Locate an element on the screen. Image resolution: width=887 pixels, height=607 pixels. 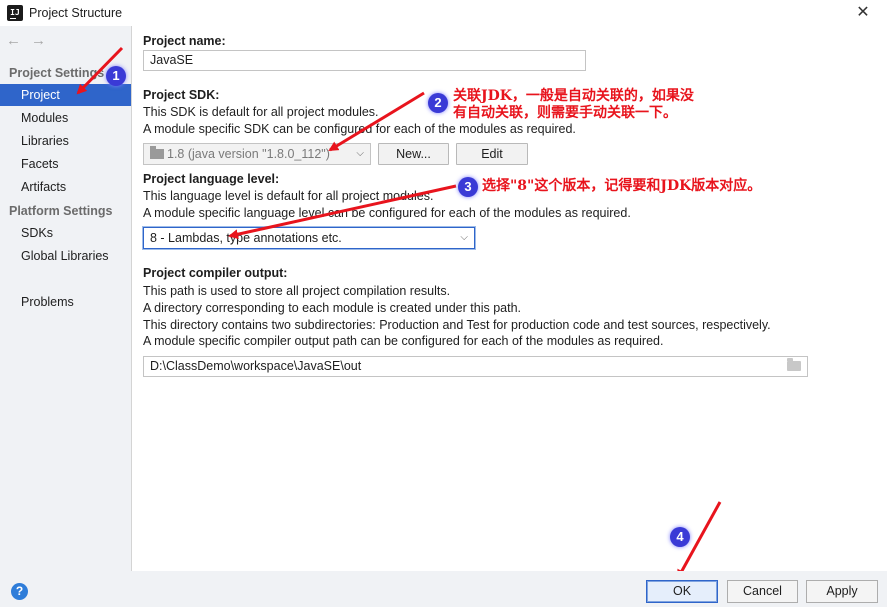
apply-button: Apply is located at coordinates (842, 591).